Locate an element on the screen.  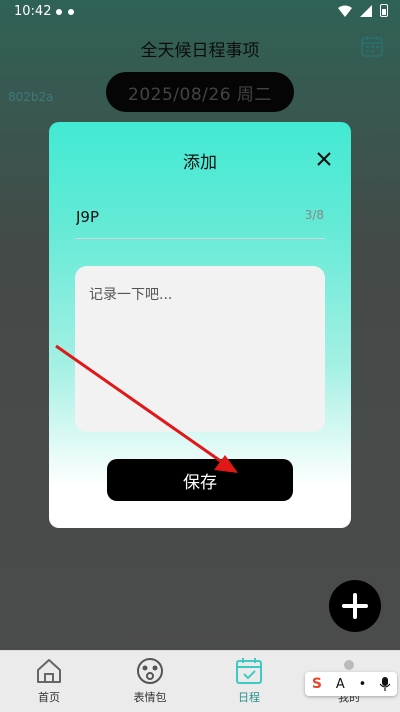
save-button-label: 保存 is located at coordinates (200, 482).